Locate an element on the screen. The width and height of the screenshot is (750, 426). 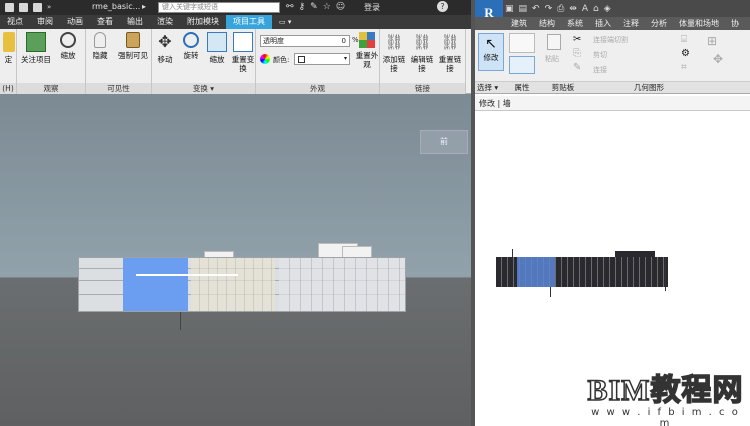
transparency-label: 透明度 is located at coordinates (273, 41).